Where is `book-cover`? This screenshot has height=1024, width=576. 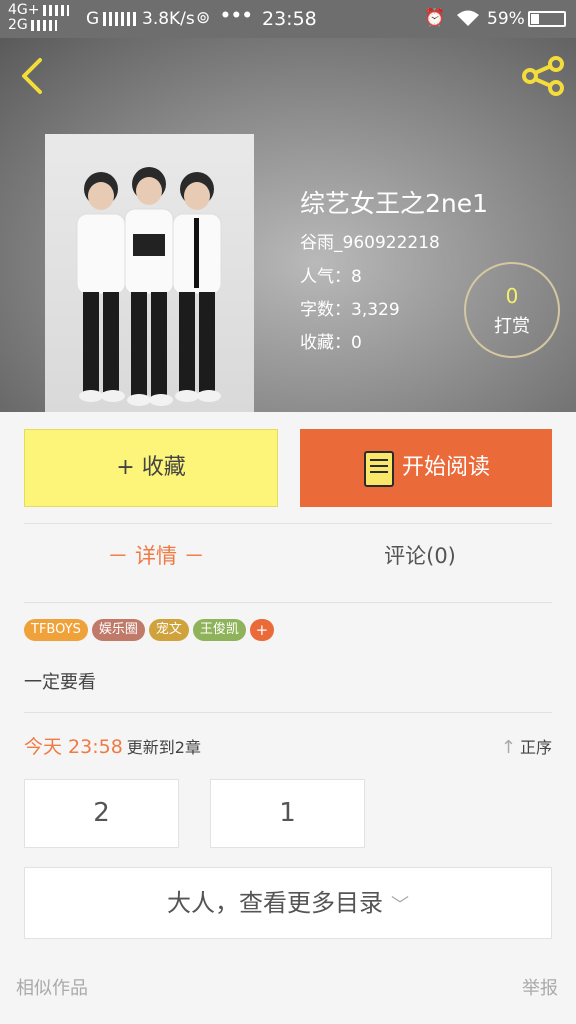 book-cover is located at coordinates (149, 273).